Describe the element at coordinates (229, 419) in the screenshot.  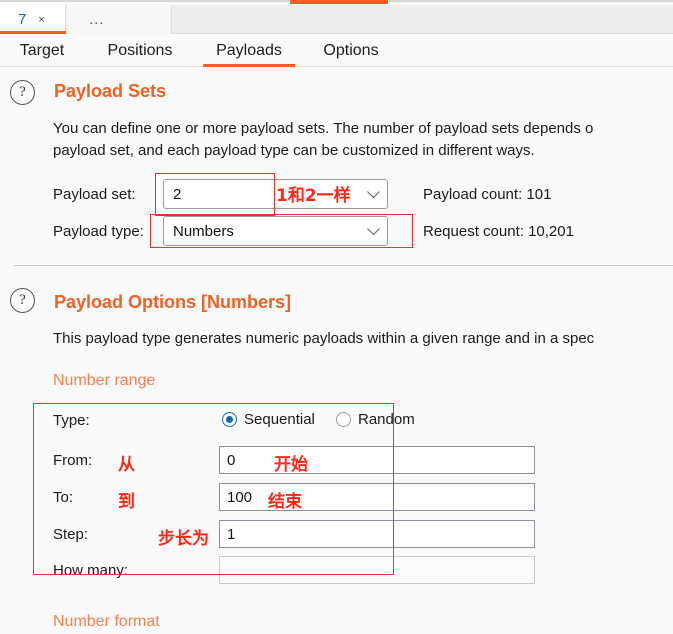
I see `radio-sequential-icon` at that location.